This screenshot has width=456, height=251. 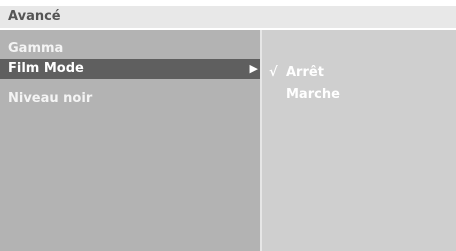 What do you see at coordinates (130, 99) in the screenshot?
I see `menu-item-niveau-noir: Niveau noir` at bounding box center [130, 99].